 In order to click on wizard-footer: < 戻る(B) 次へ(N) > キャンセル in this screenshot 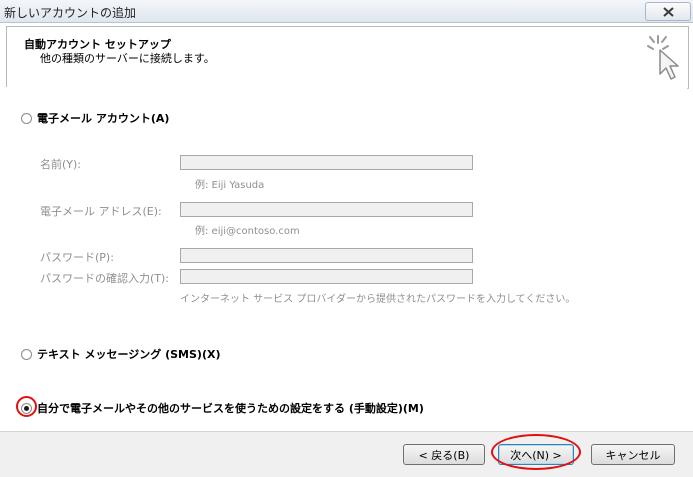, I will do `click(346, 454)`.